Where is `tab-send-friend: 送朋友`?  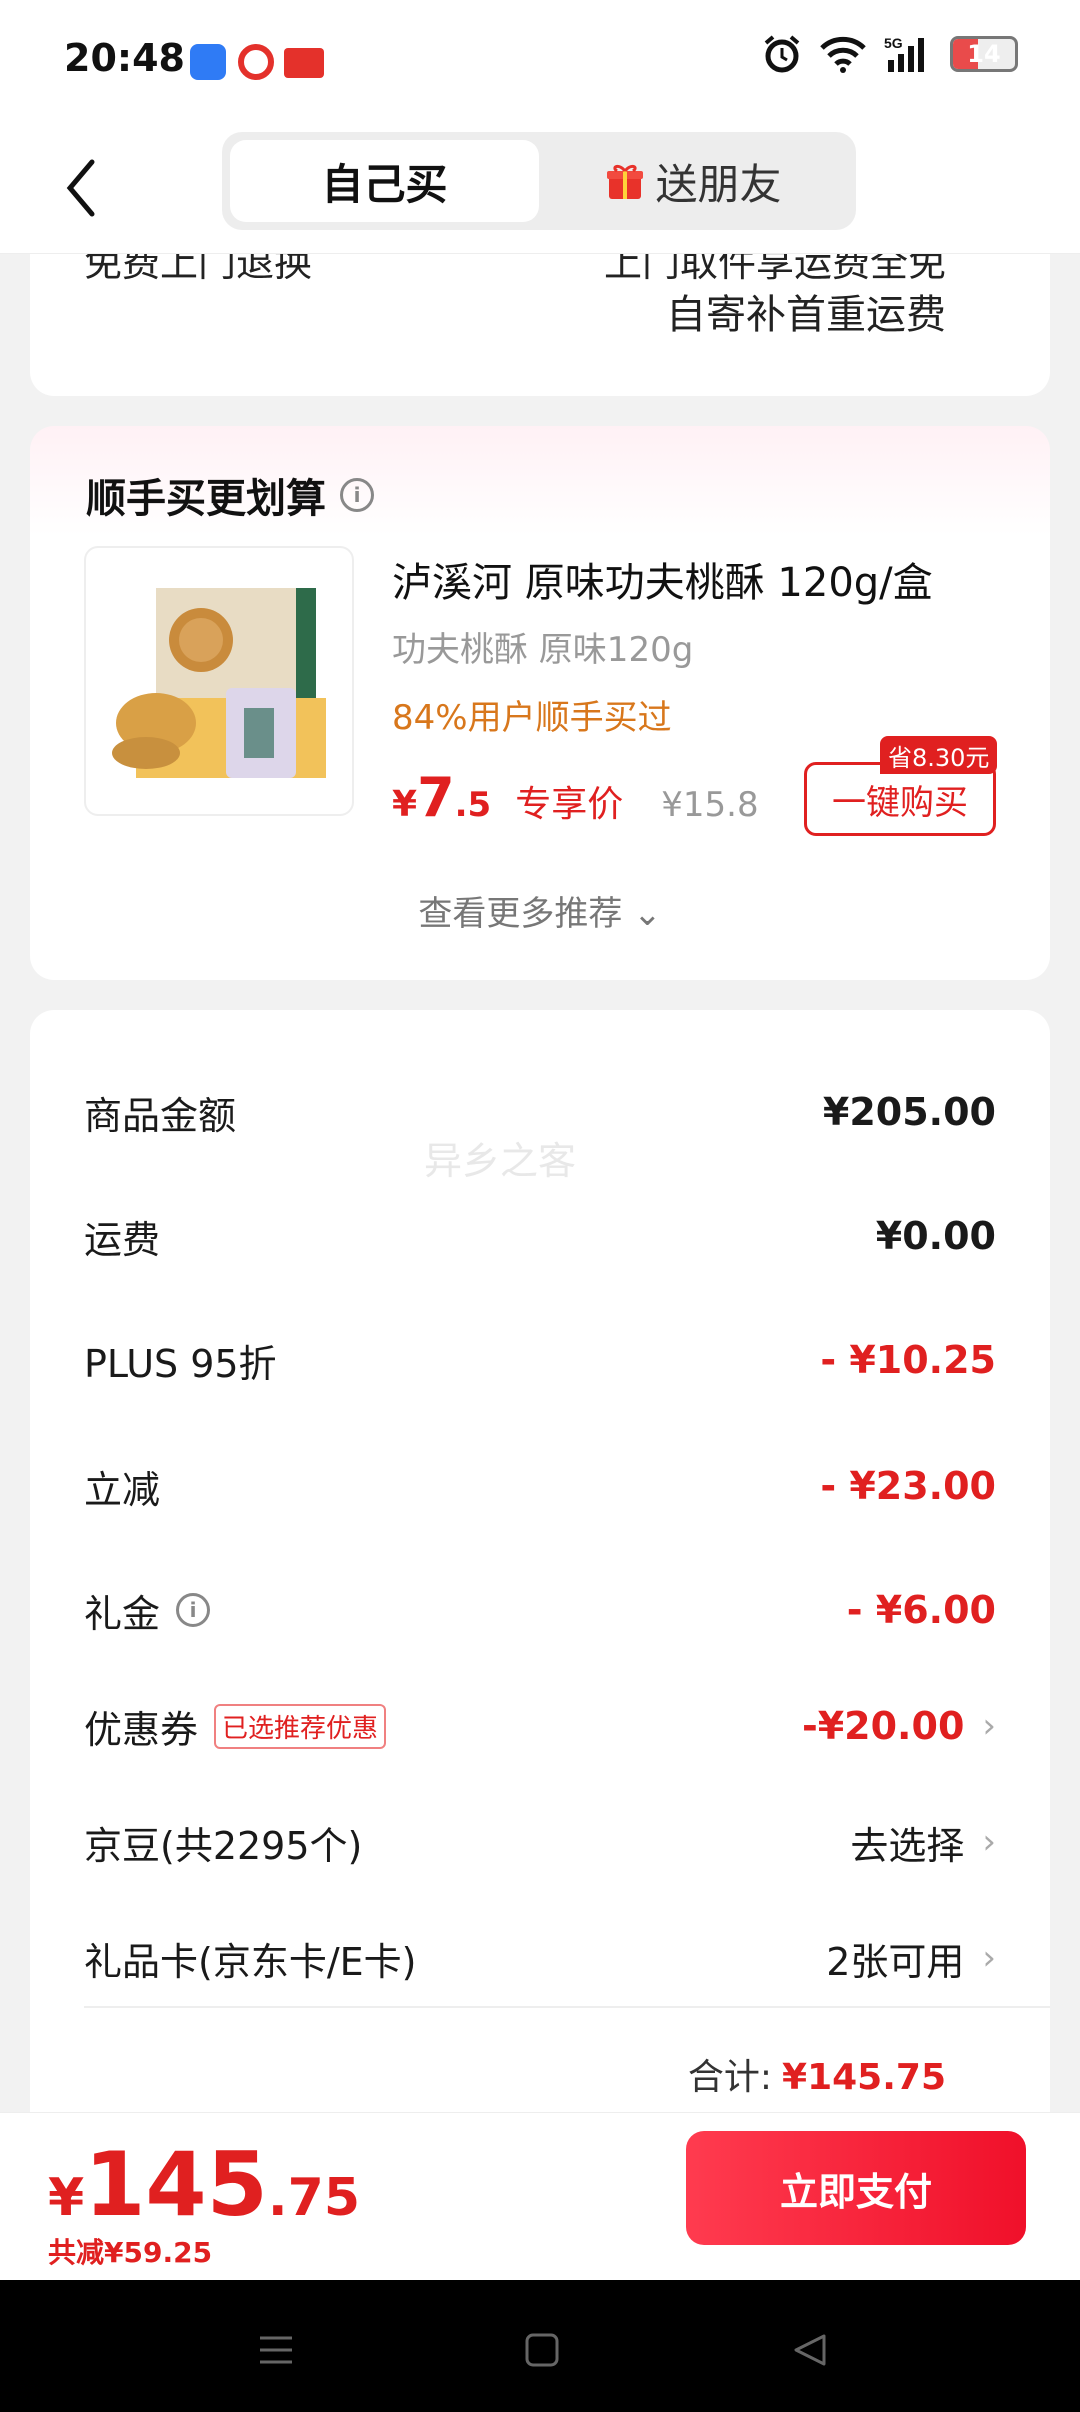
tab-send-friend: 送朋友 is located at coordinates (693, 181).